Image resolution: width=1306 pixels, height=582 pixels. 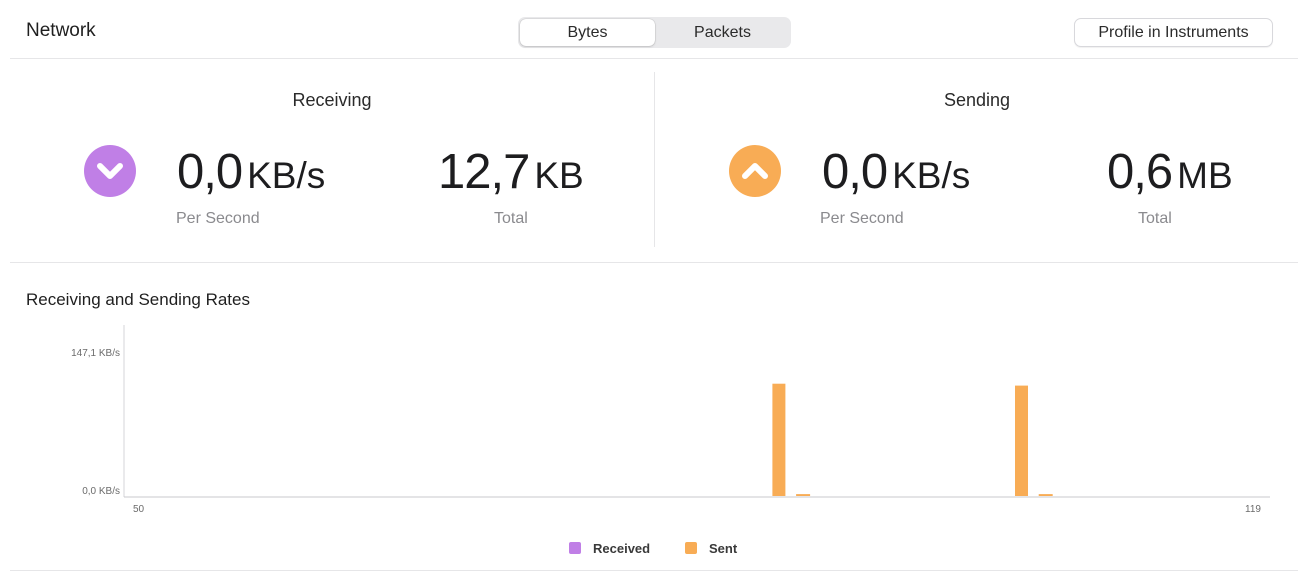 I want to click on sending-total-value: 0,6, so click(x=1140, y=172).